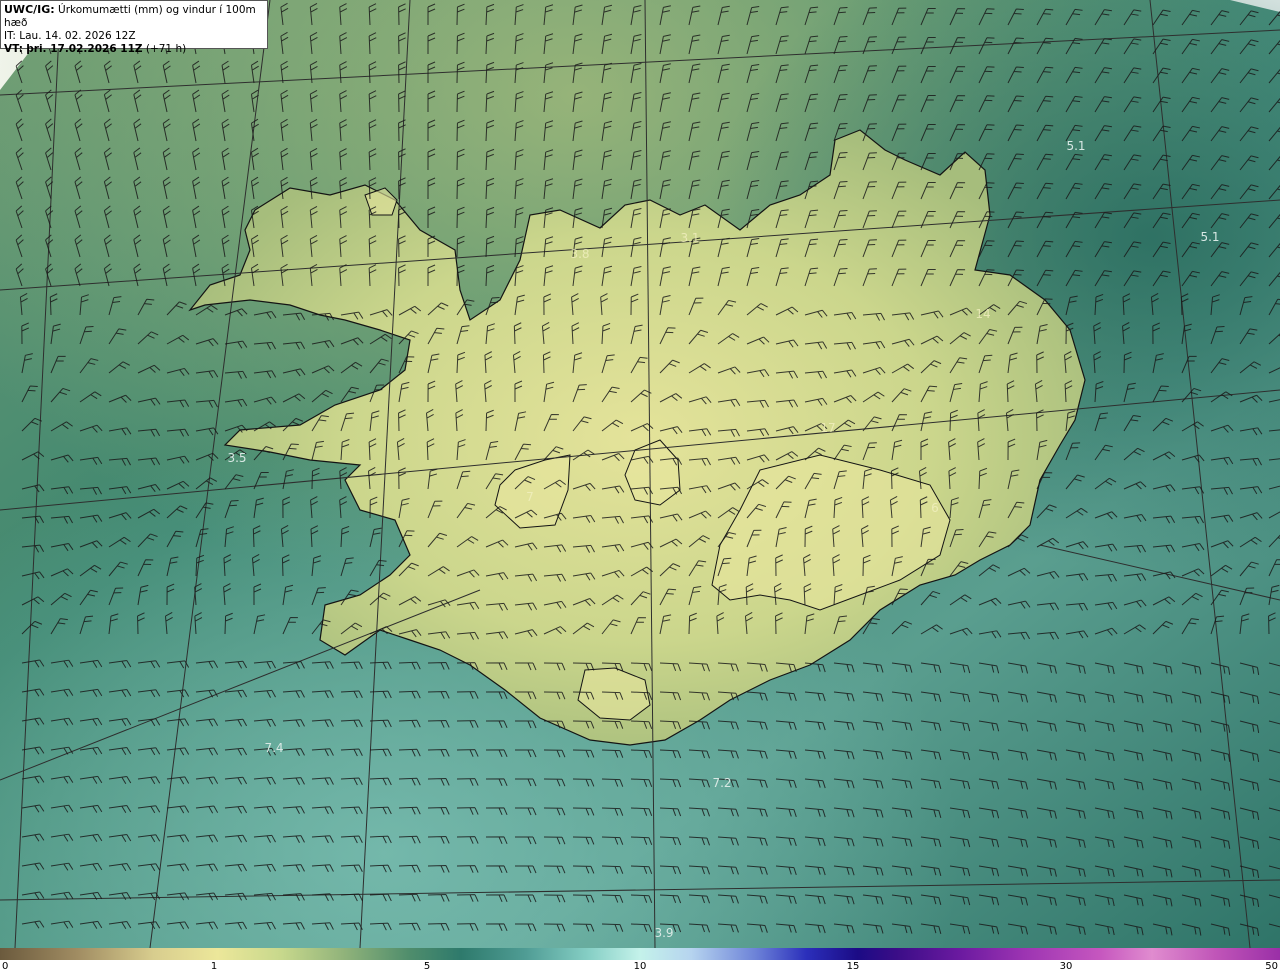 This screenshot has width=1280, height=978. I want to click on valid-label: VT:, so click(13, 49).